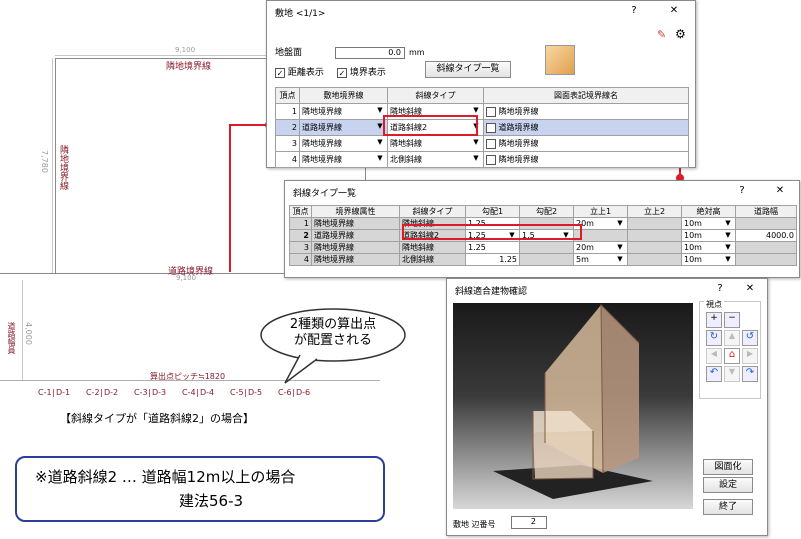  Describe the element at coordinates (714, 374) in the screenshot. I see `tilt-left-icon: ↶` at that location.